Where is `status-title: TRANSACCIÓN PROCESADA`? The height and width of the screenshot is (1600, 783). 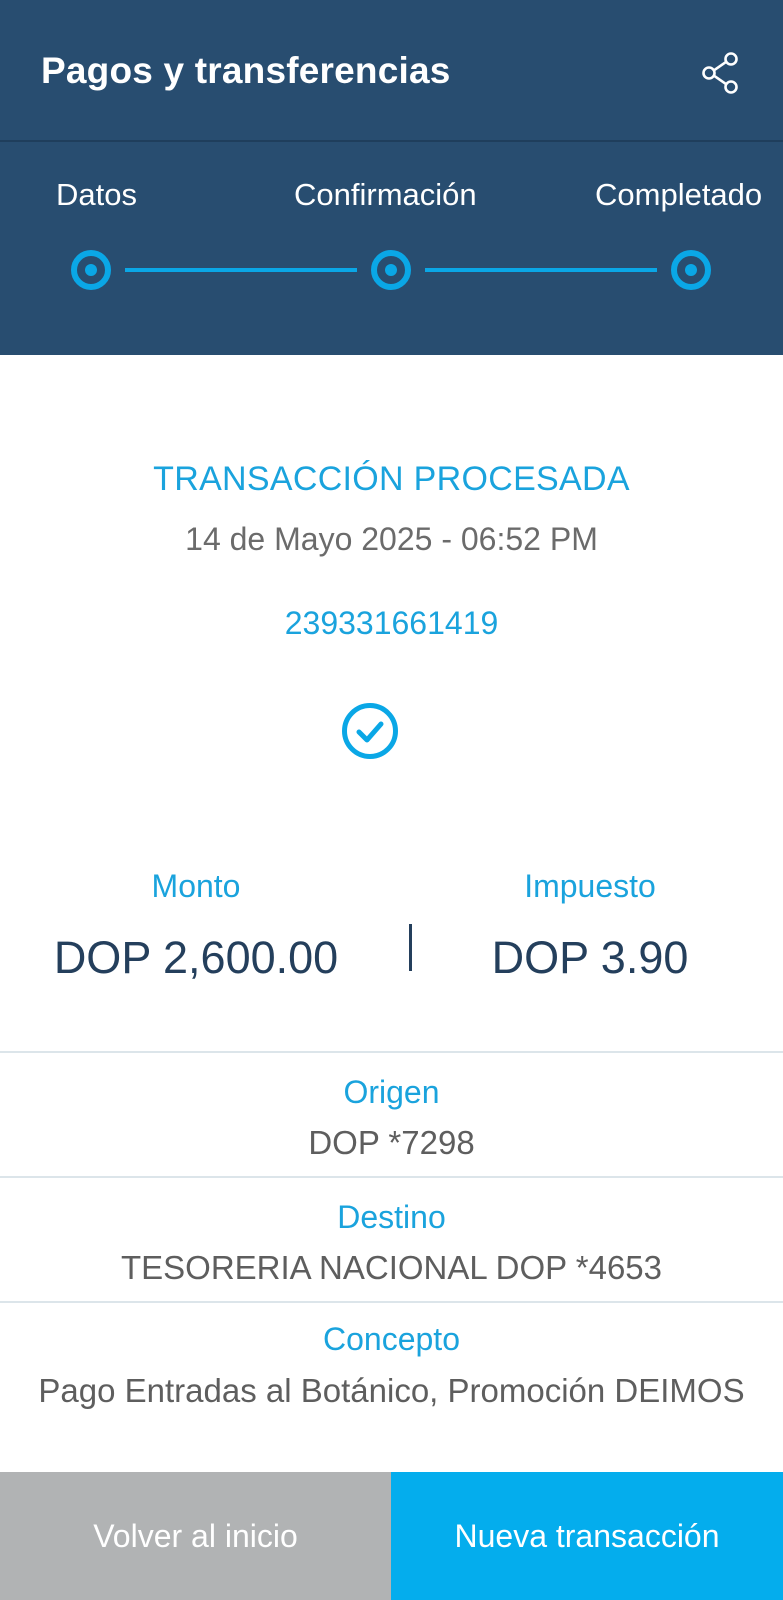
status-title: TRANSACCIÓN PROCESADA is located at coordinates (391, 479).